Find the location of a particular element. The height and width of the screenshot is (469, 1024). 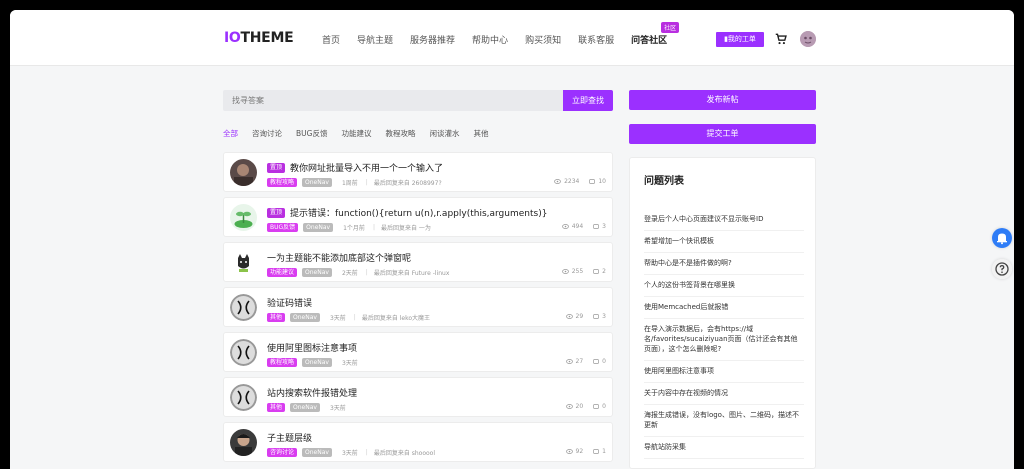

nav-item-home: 首页 is located at coordinates (331, 39).